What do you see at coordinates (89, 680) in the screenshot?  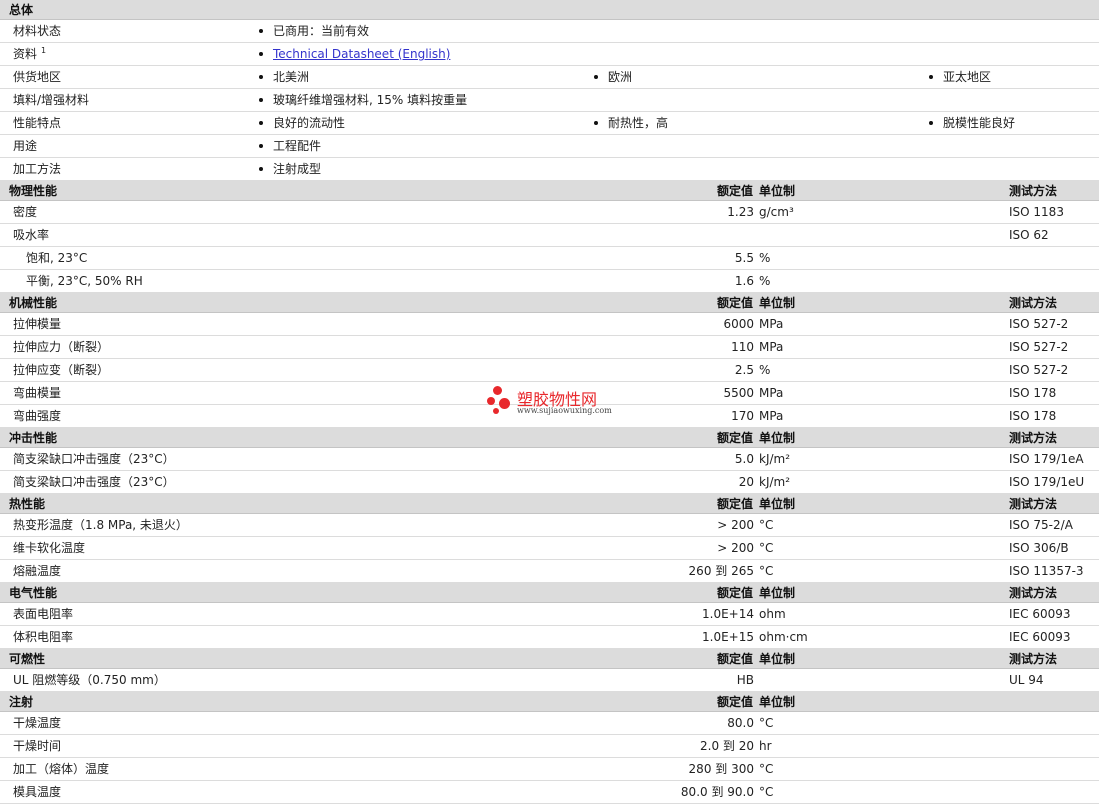 I see `property-name: UL 阻燃等级（0.750 mm）` at bounding box center [89, 680].